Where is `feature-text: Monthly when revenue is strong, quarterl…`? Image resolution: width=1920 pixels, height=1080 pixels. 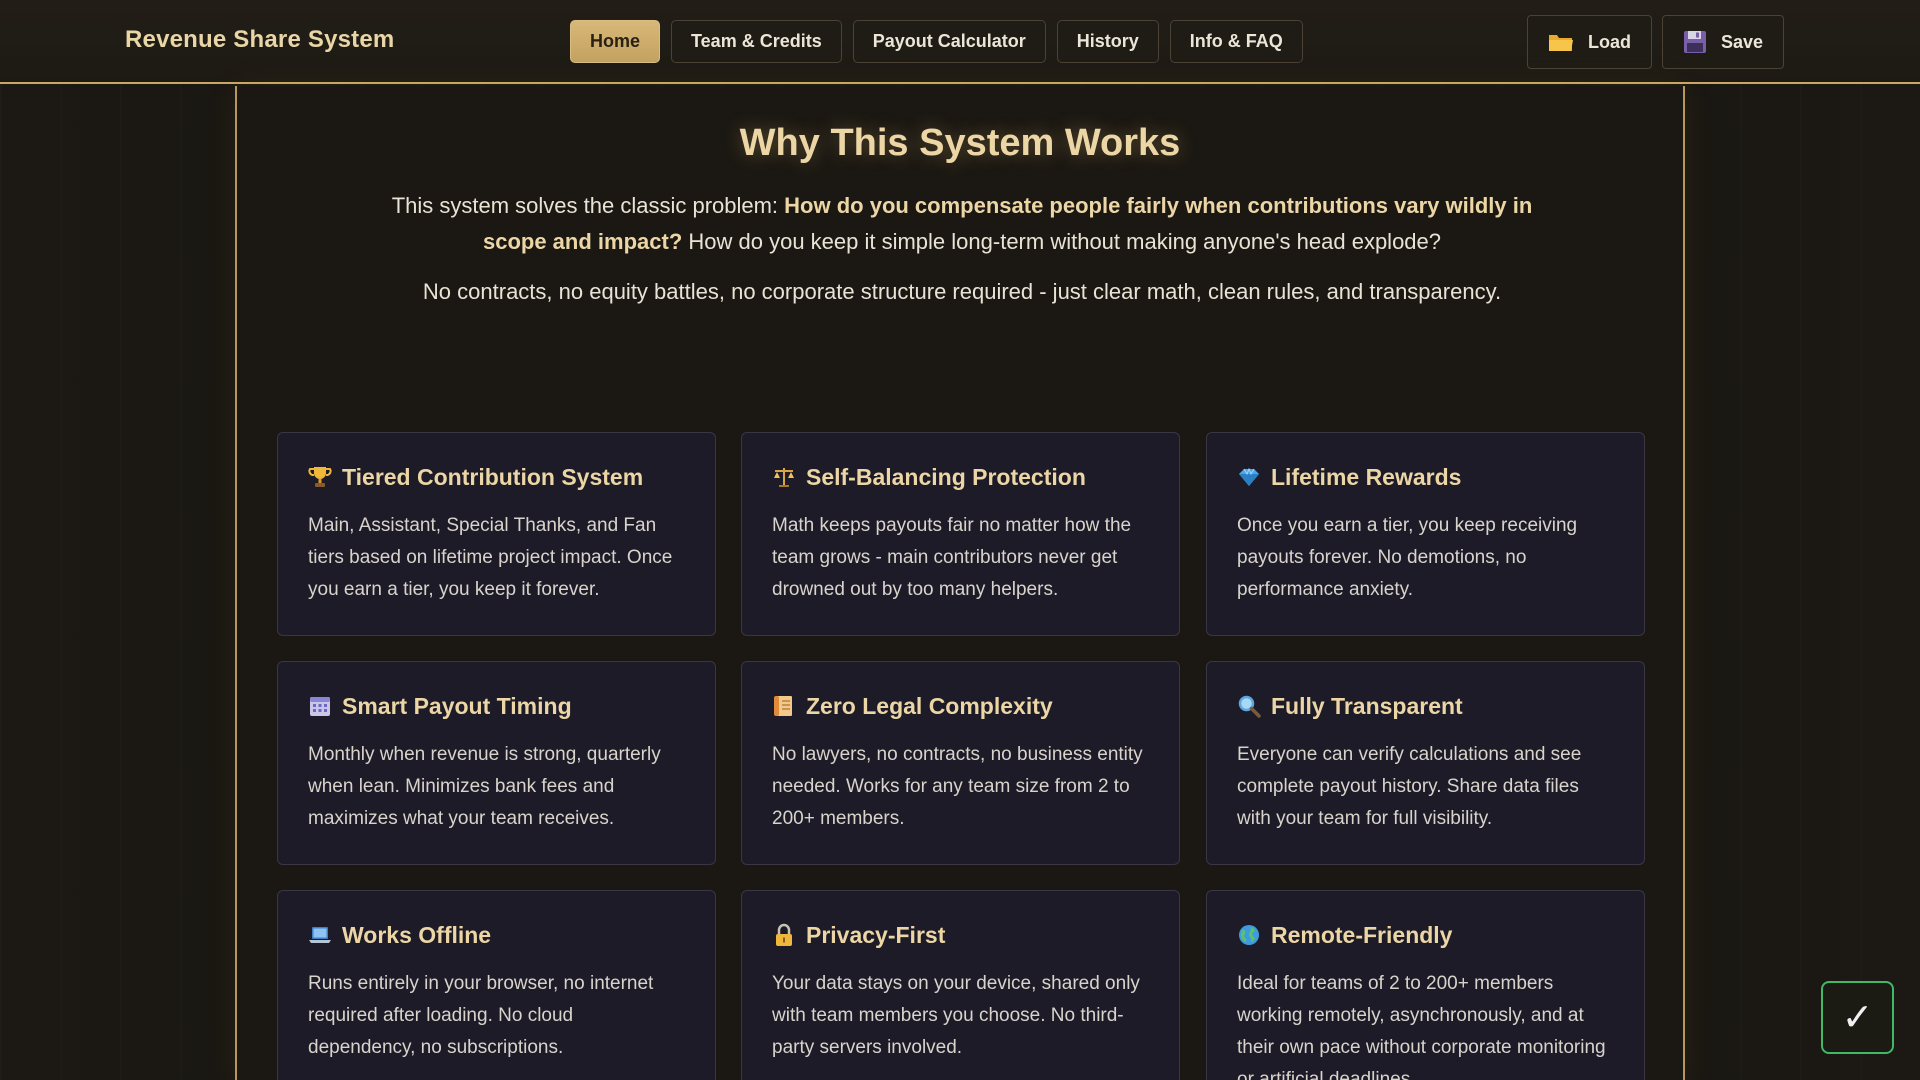
feature-text: Monthly when revenue is strong, quarterl… is located at coordinates (484, 786).